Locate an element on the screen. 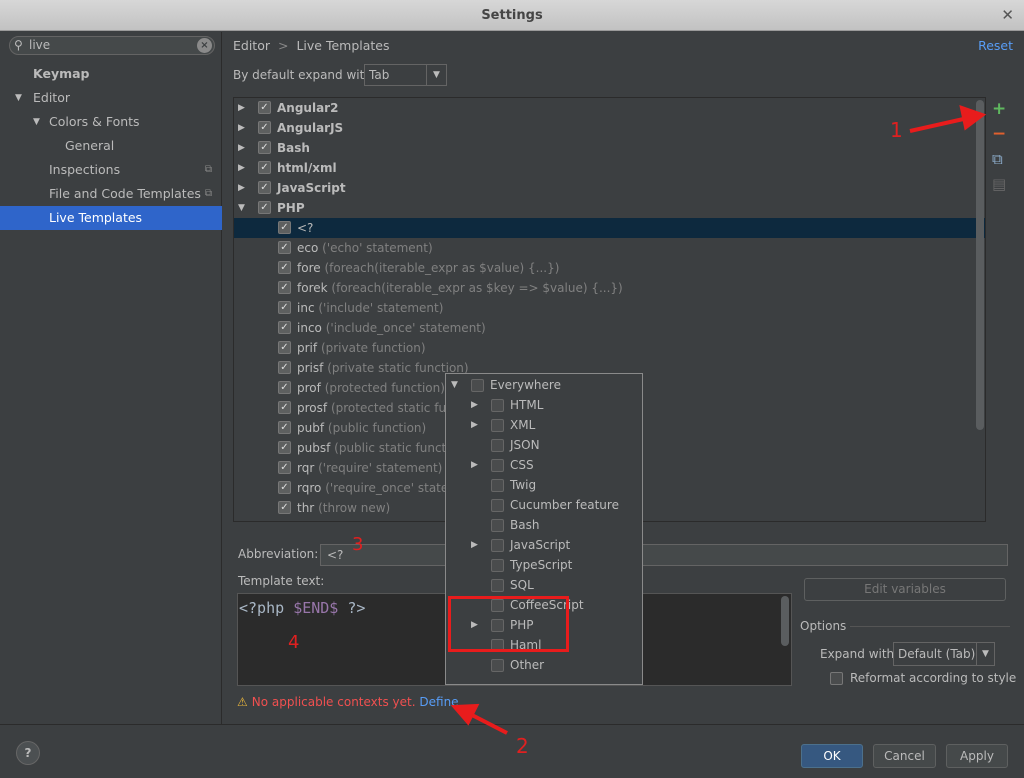 The height and width of the screenshot is (778, 1024). template-item-row: ✓ prif (private function) is located at coordinates (609, 348).